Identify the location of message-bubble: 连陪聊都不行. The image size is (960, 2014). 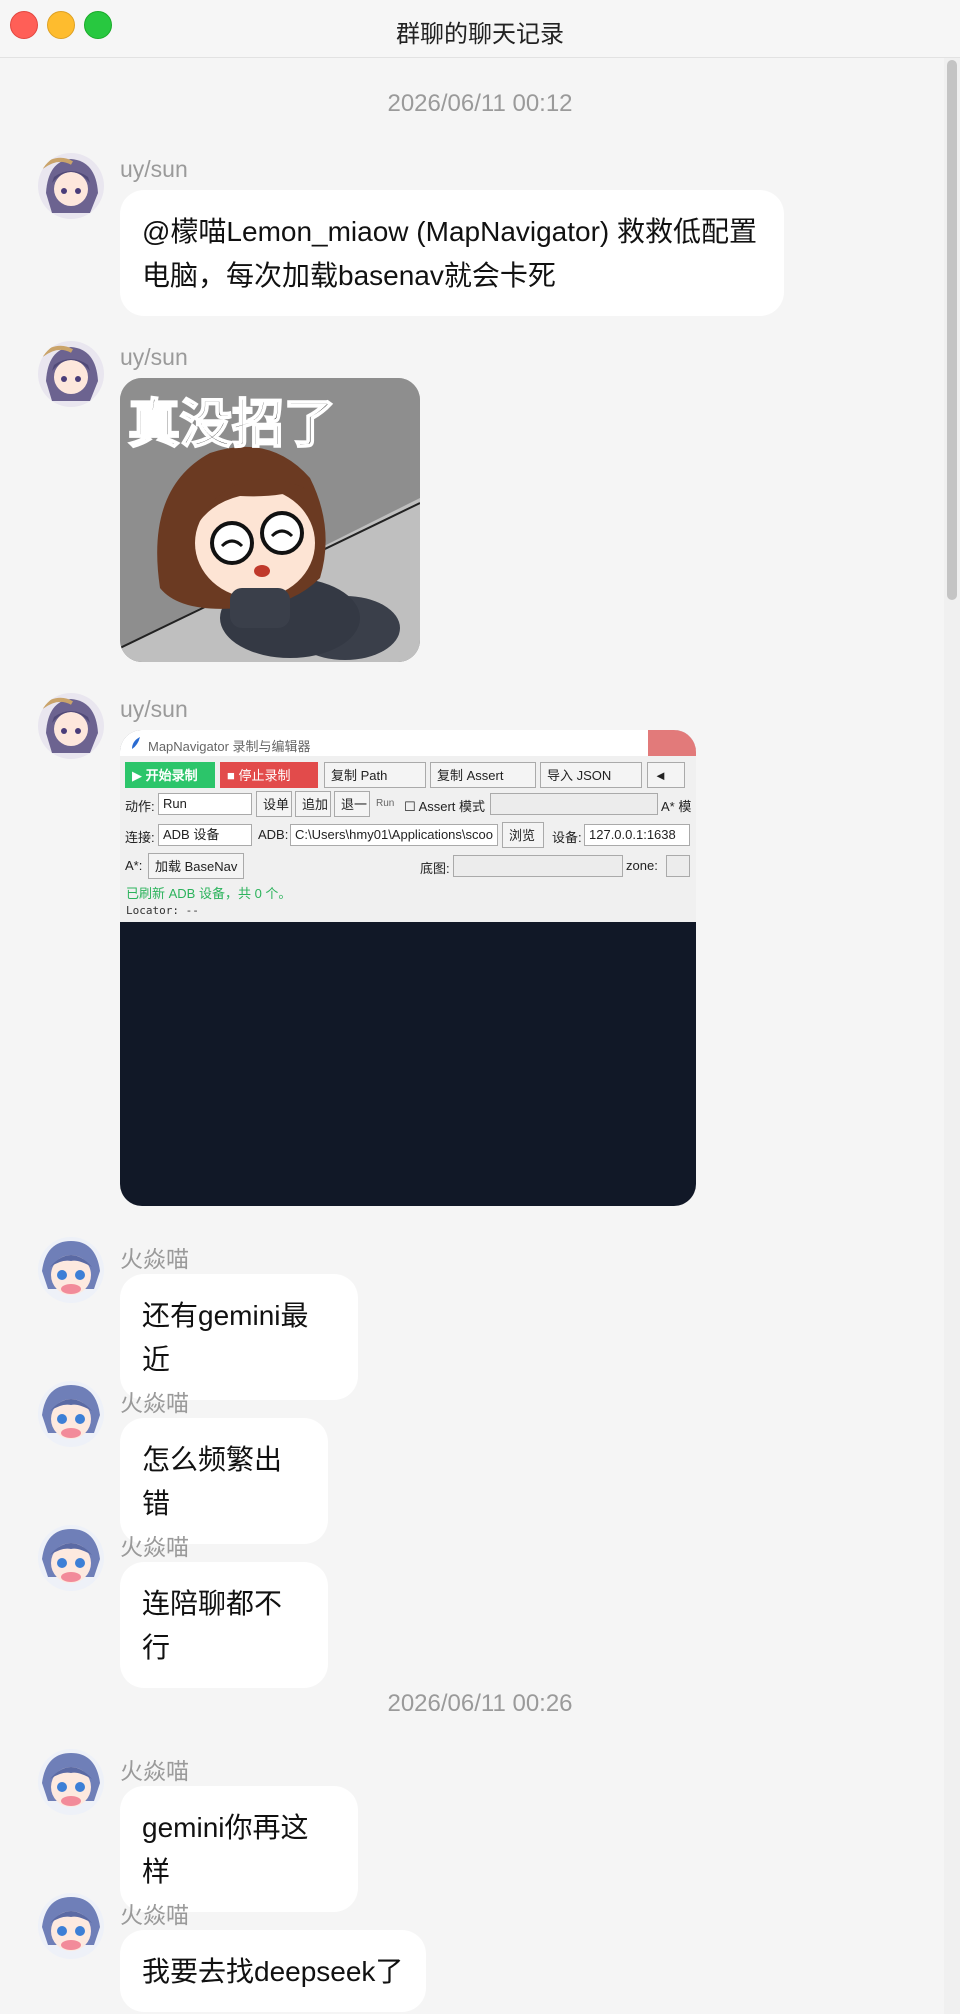
(224, 1625).